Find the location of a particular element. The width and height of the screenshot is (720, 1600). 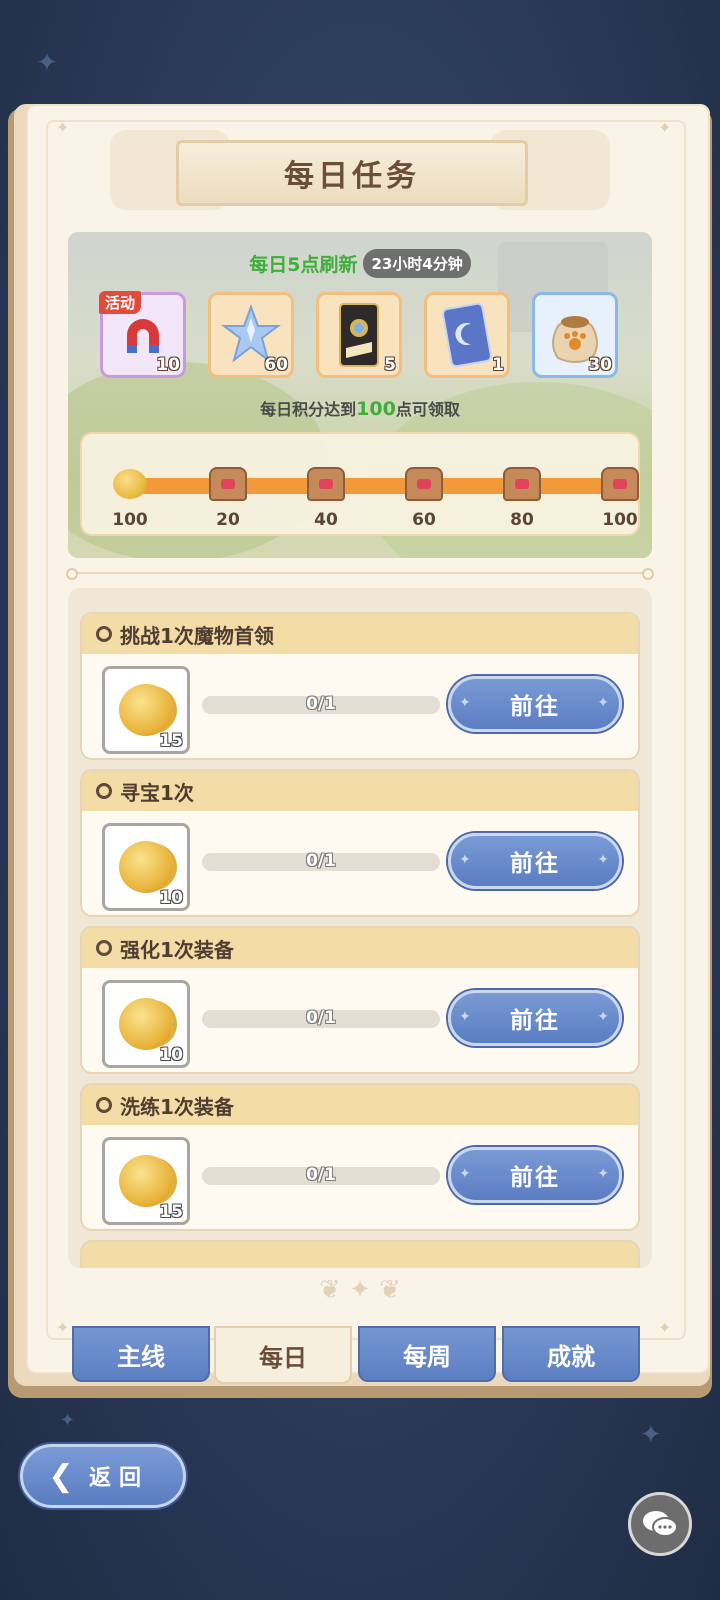

reward-item-ticket: 5 is located at coordinates (359, 335).